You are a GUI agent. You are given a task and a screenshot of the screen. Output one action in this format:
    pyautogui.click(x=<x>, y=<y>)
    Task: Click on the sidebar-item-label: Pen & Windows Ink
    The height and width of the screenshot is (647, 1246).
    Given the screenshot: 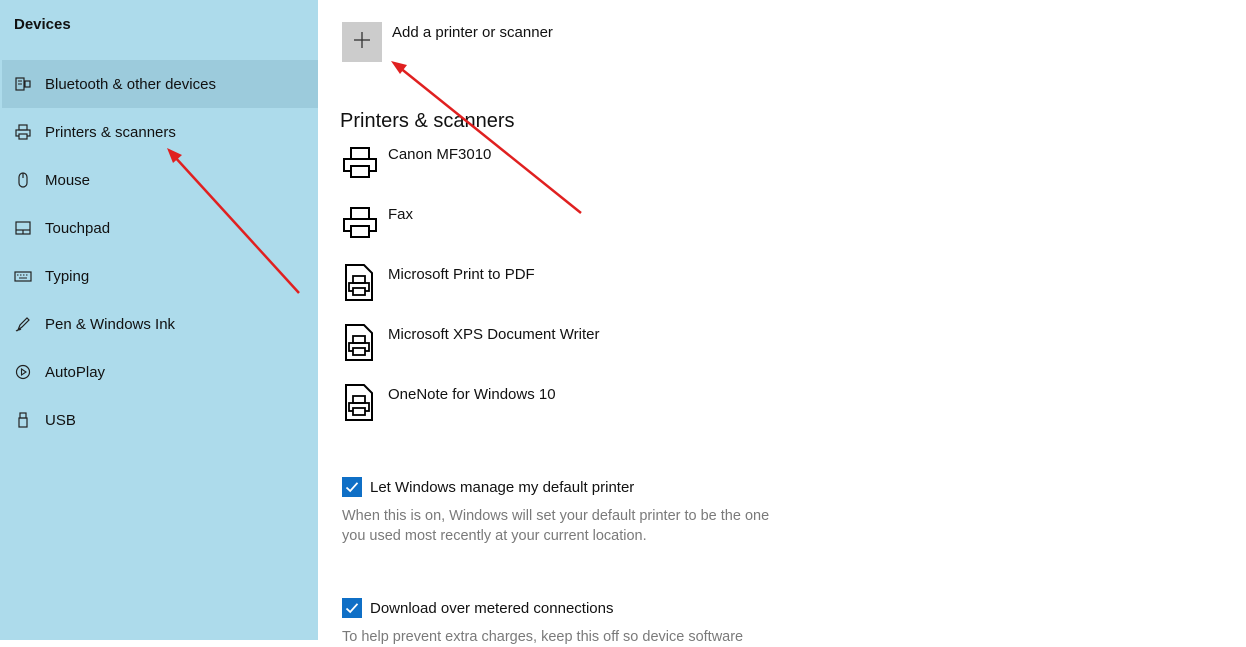 What is the action you would take?
    pyautogui.click(x=110, y=324)
    